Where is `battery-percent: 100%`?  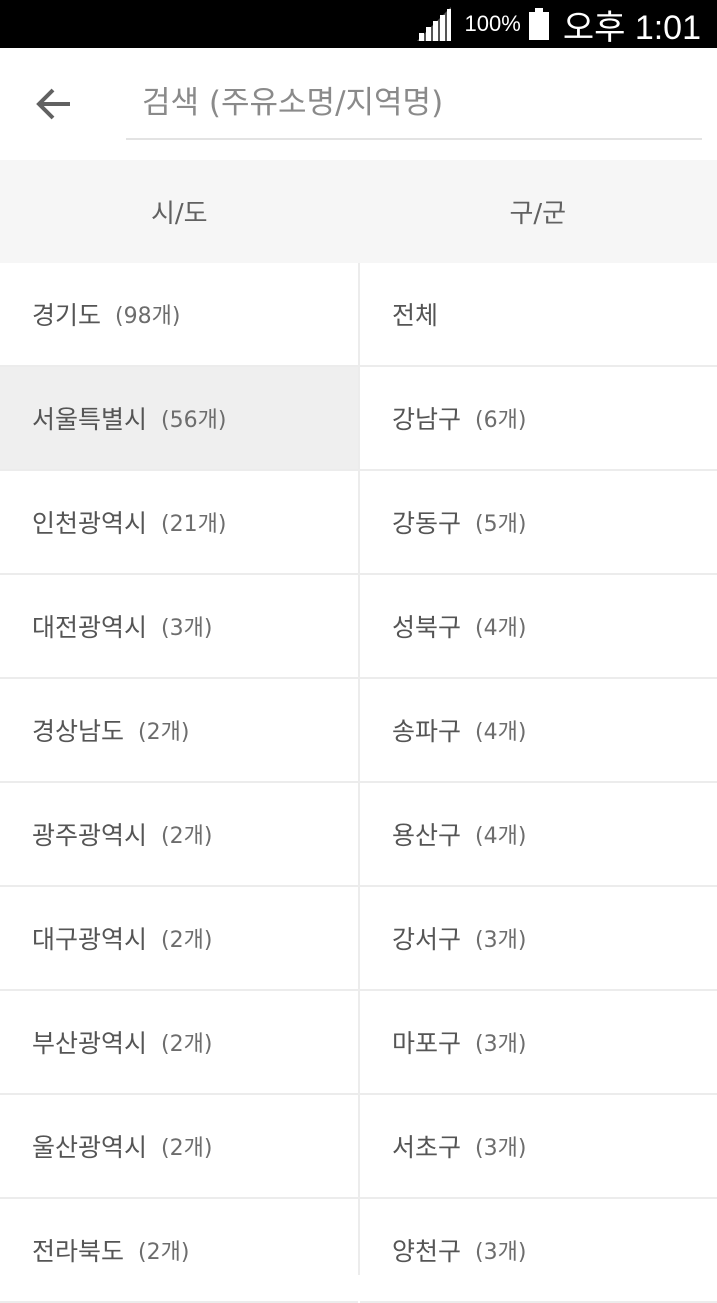 battery-percent: 100% is located at coordinates (493, 24).